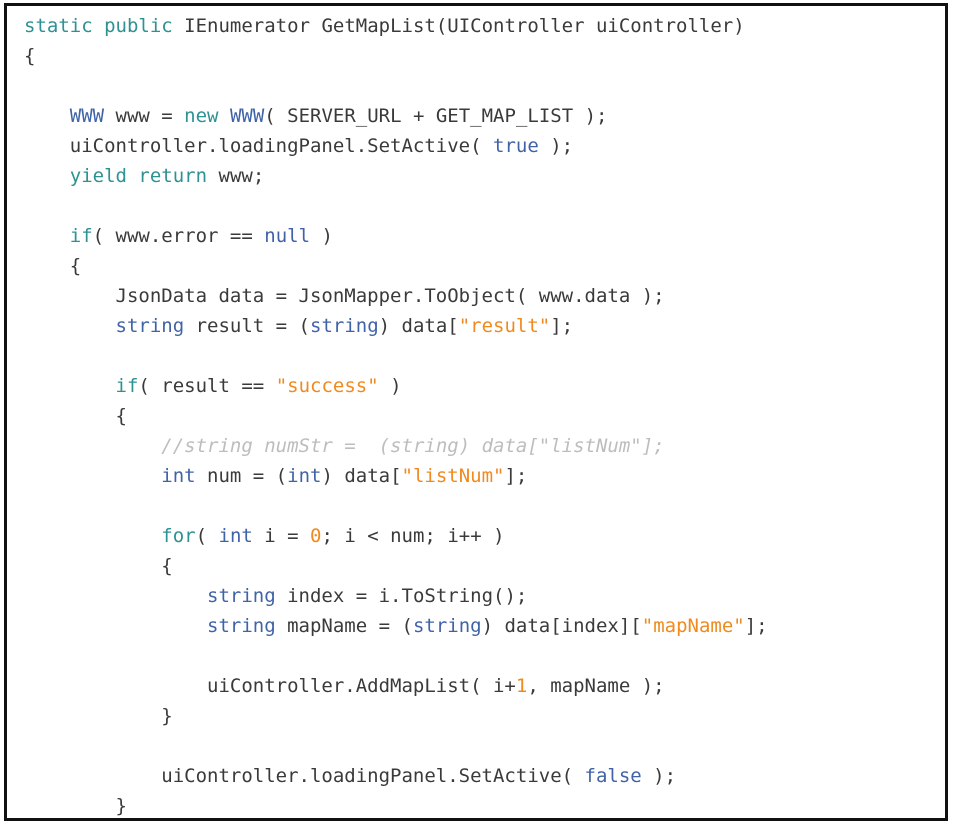 The image size is (958, 834). I want to click on code-token-id: ( result ==, so click(207, 386).